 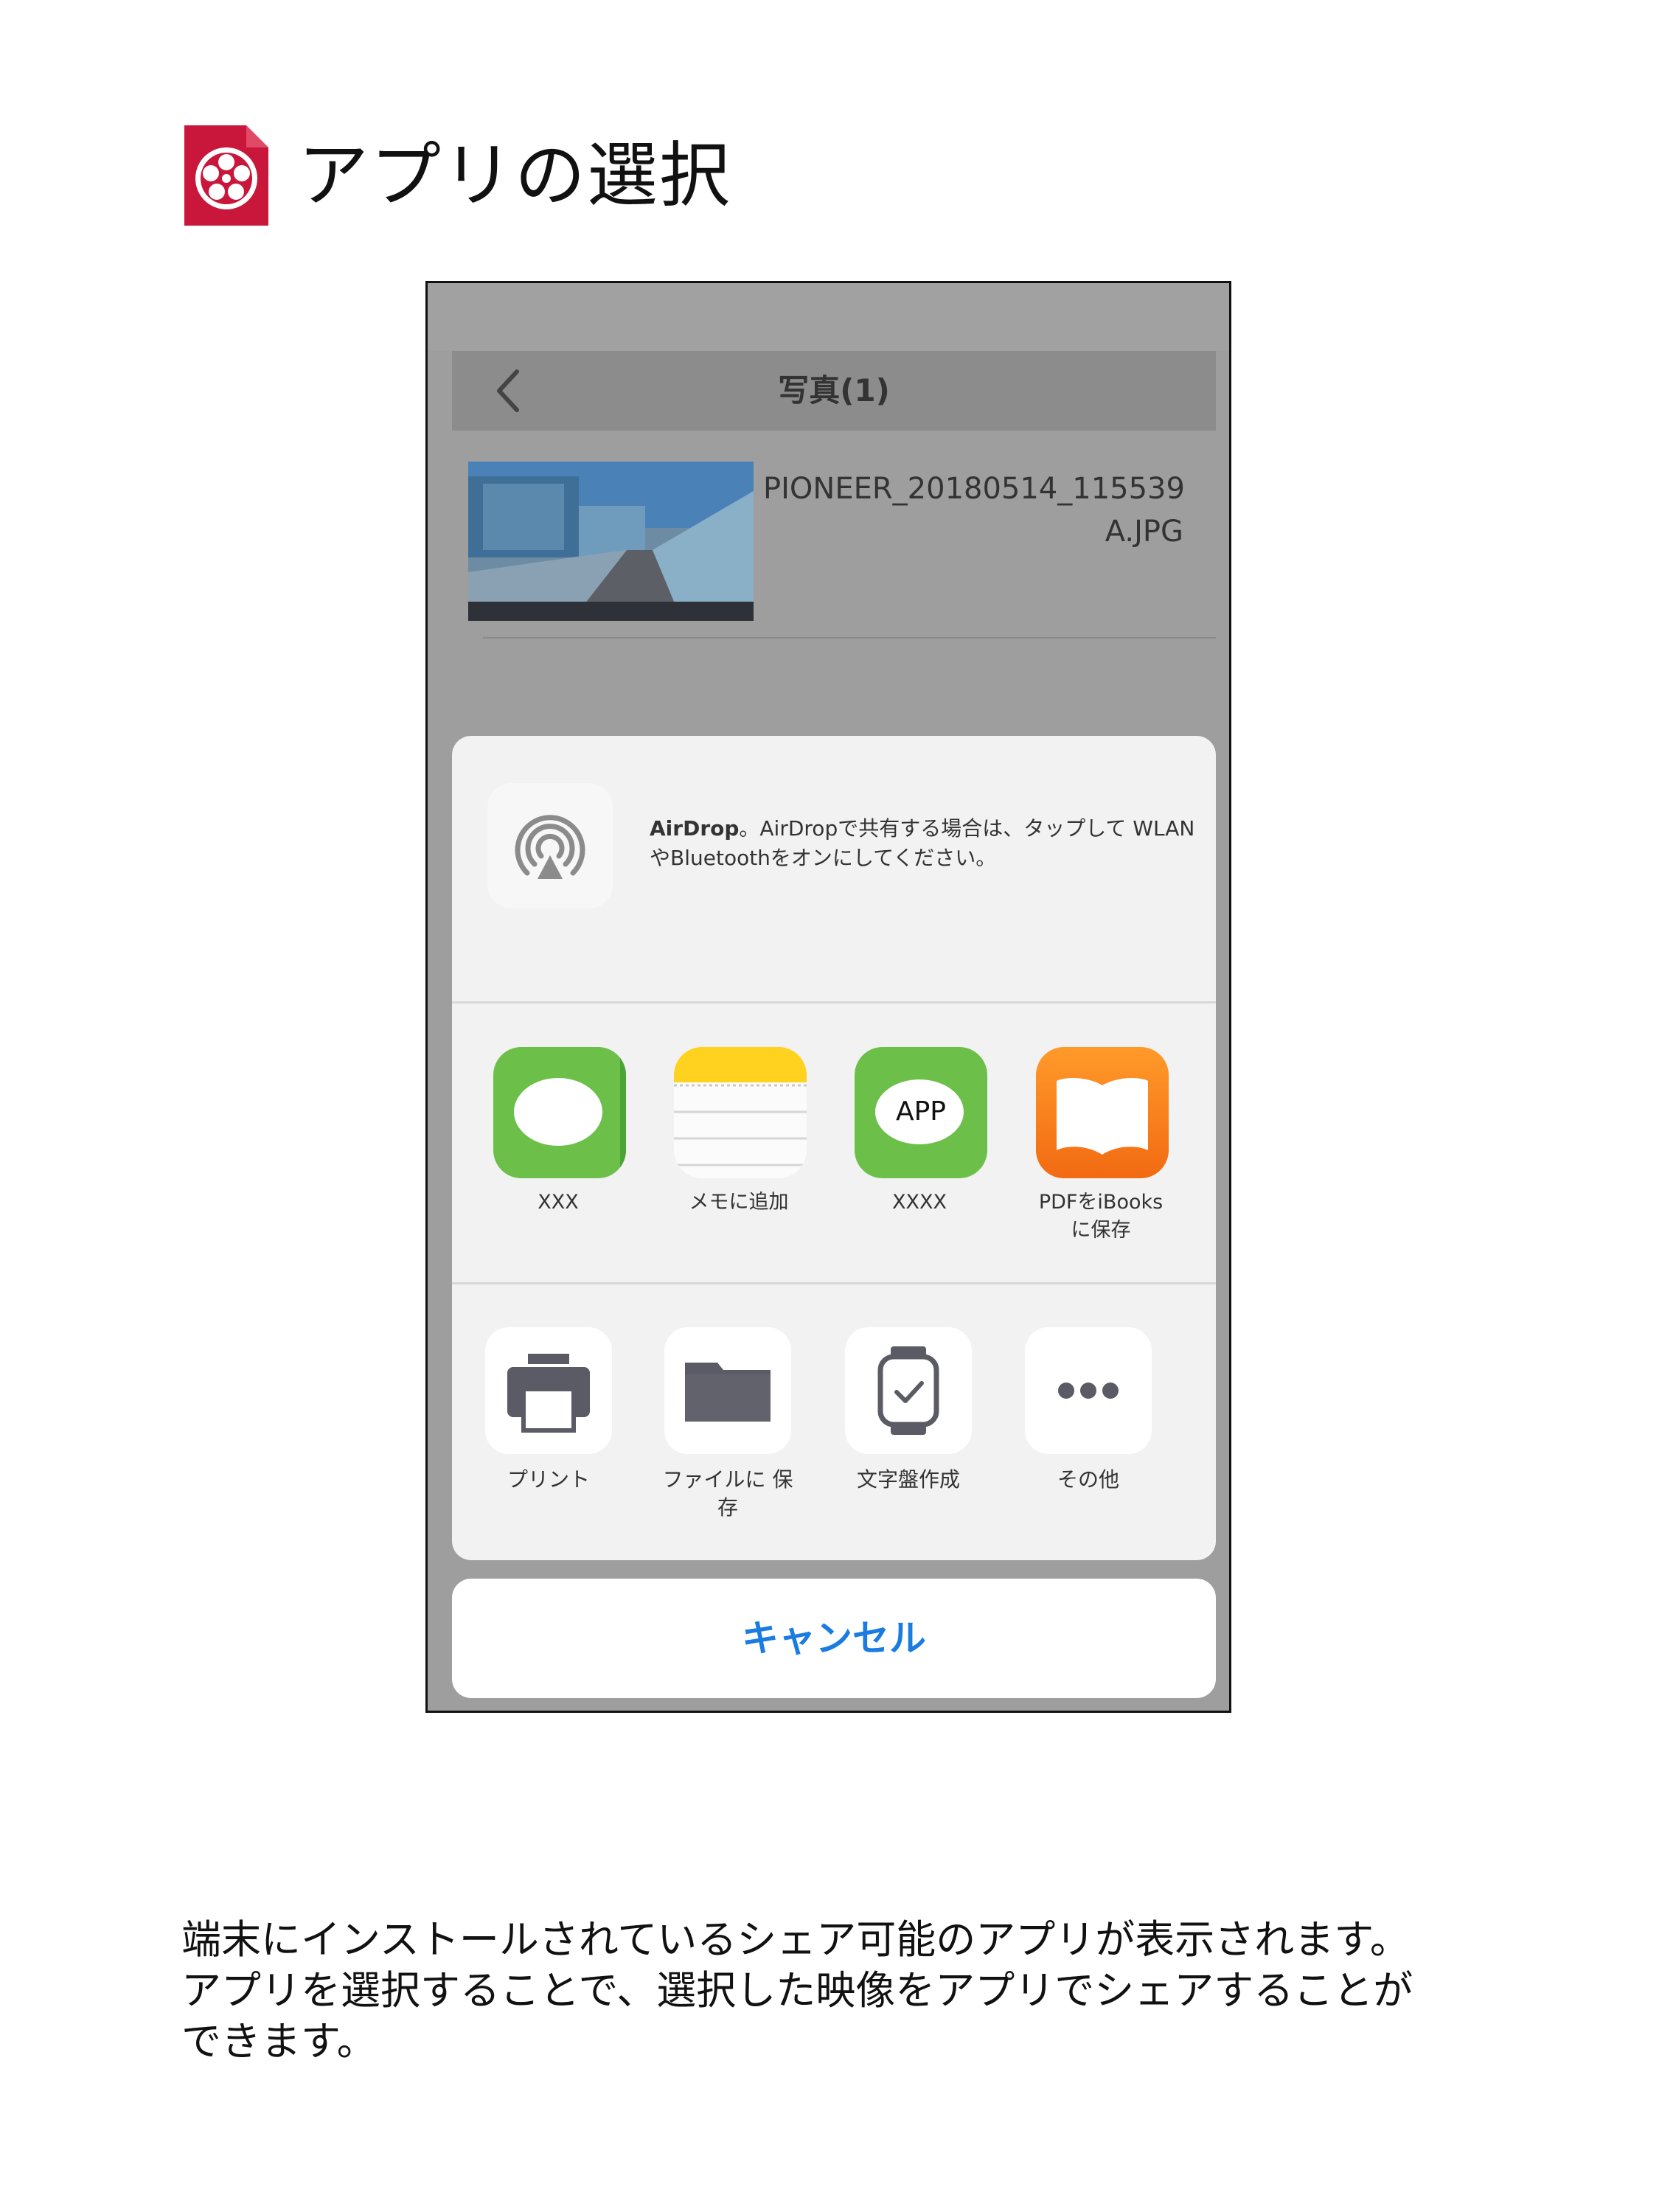 I want to click on printer-icon, so click(x=548, y=1390).